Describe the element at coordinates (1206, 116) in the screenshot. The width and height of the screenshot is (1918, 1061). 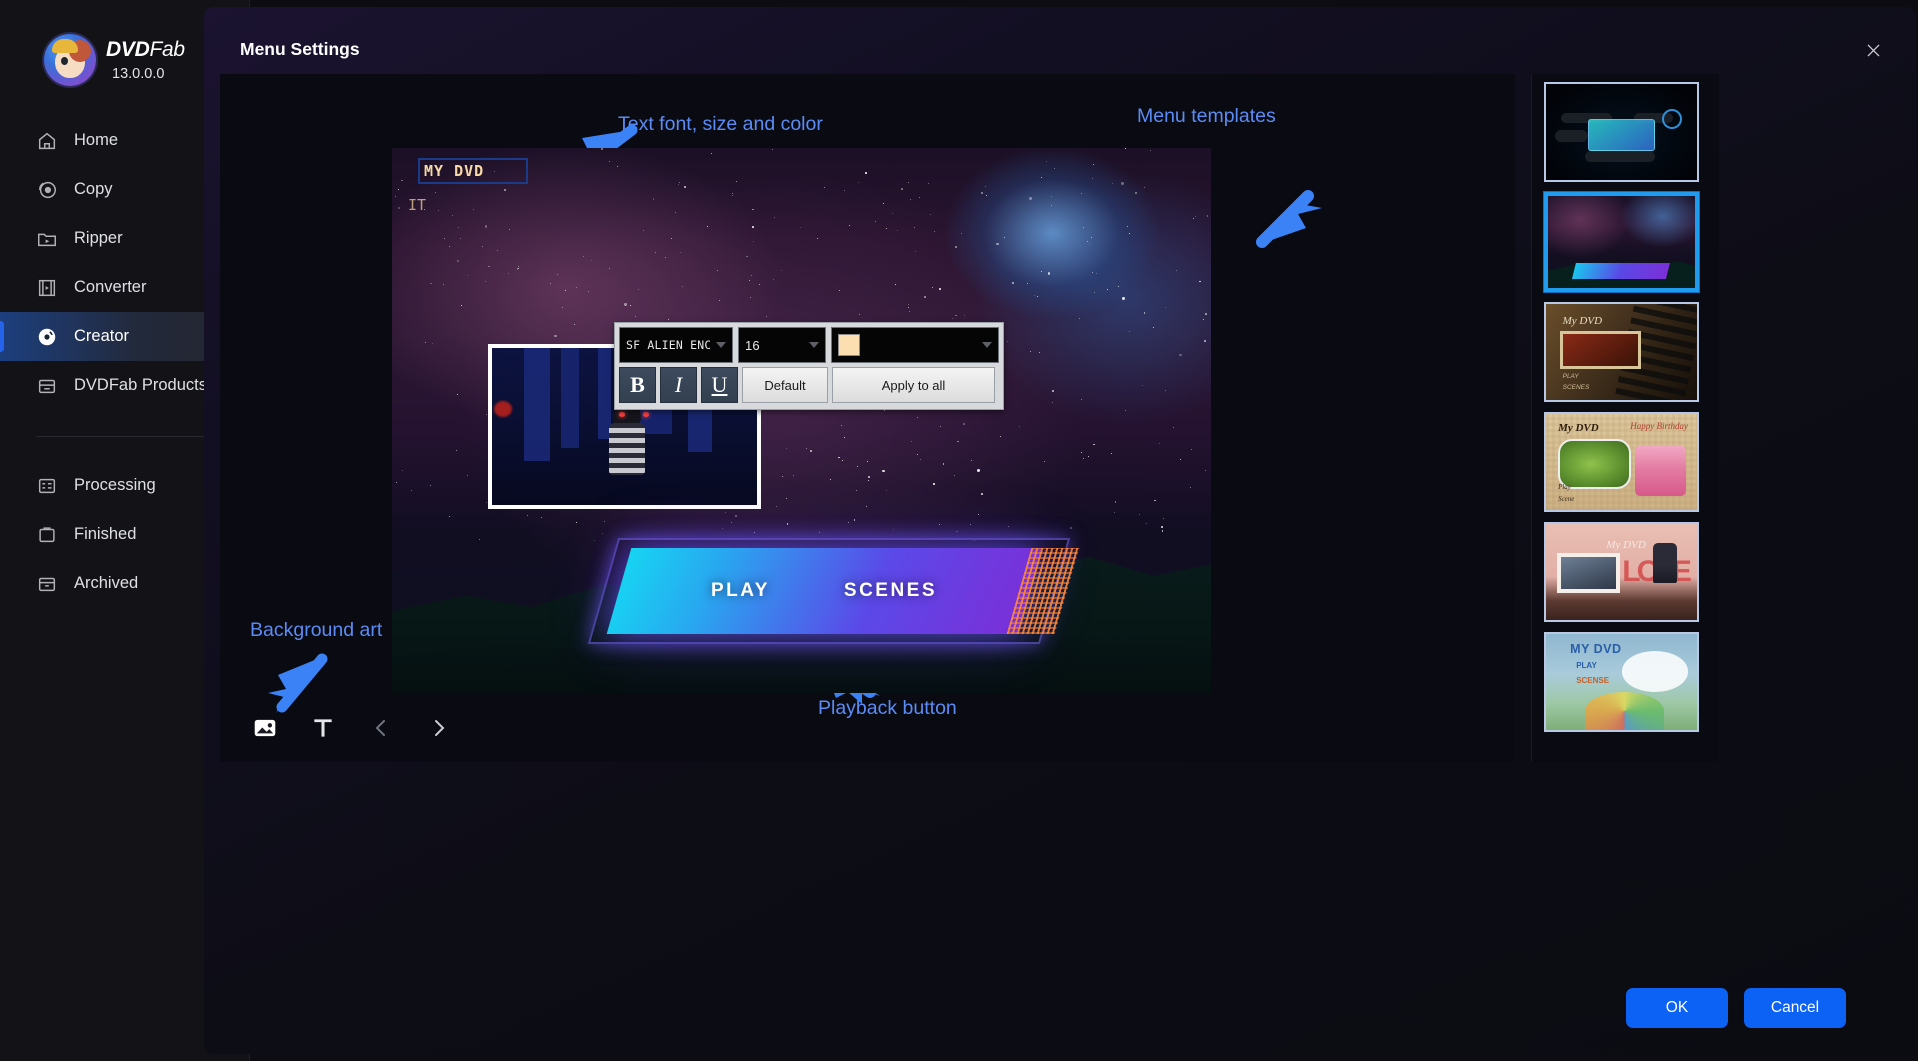
I see `annotation-menu-templates: Menu templates` at that location.